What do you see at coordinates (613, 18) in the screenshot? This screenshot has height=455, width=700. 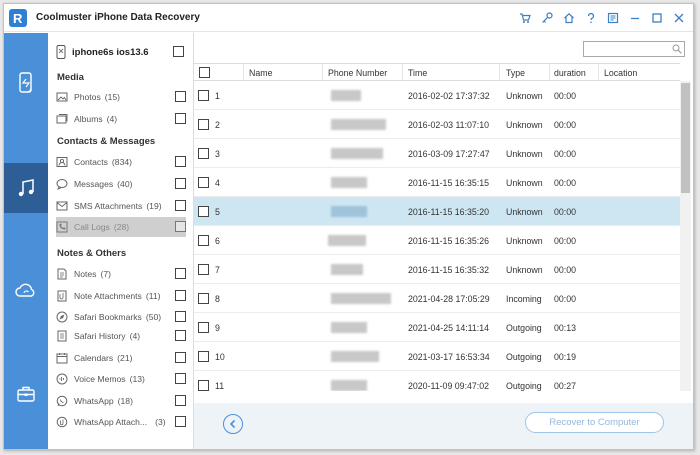 I see `feedback-icon` at bounding box center [613, 18].